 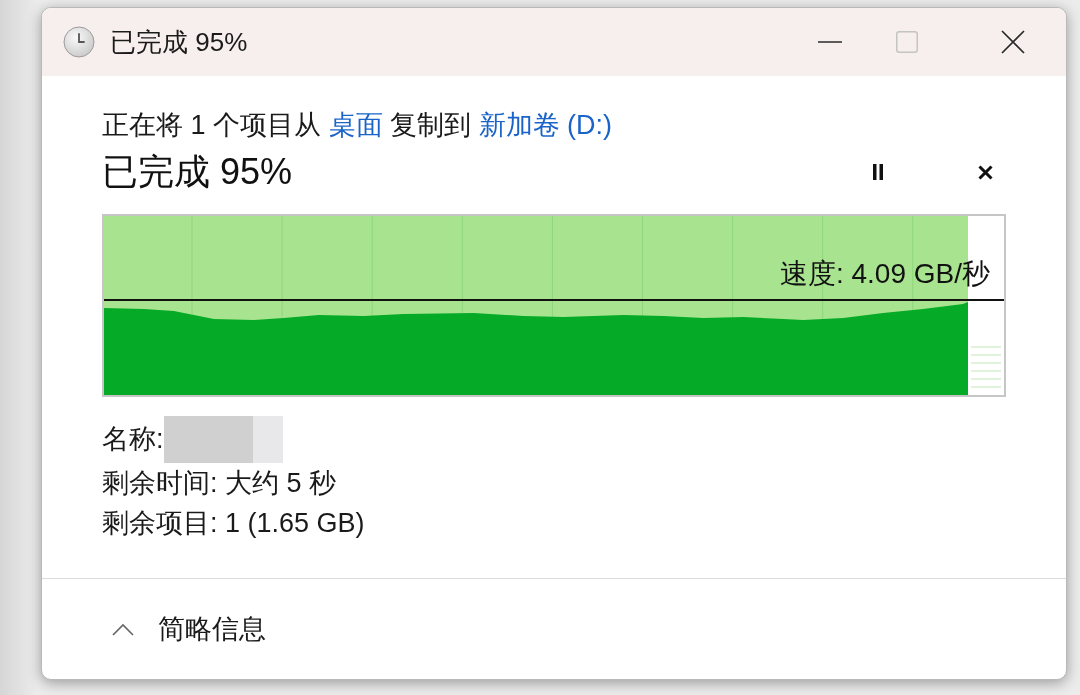 I want to click on location-link: 桌面, so click(x=355, y=125).